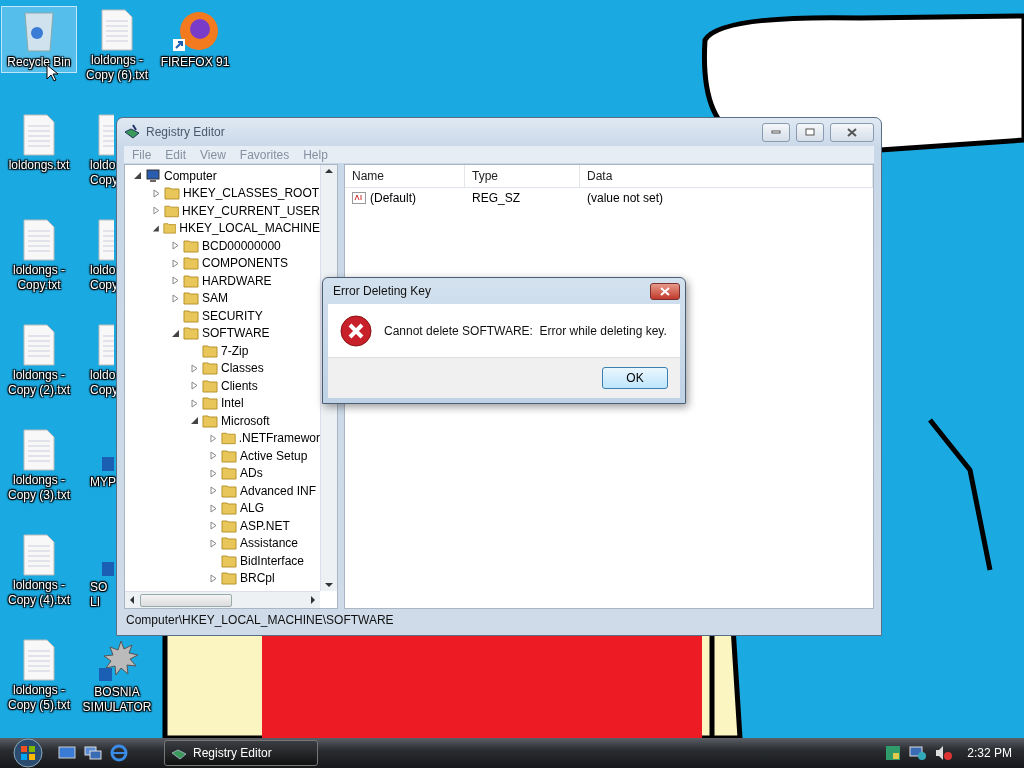 The height and width of the screenshot is (768, 1024). Describe the element at coordinates (39, 593) in the screenshot. I see `icon-label: loldongs - Copy (4).txt` at that location.